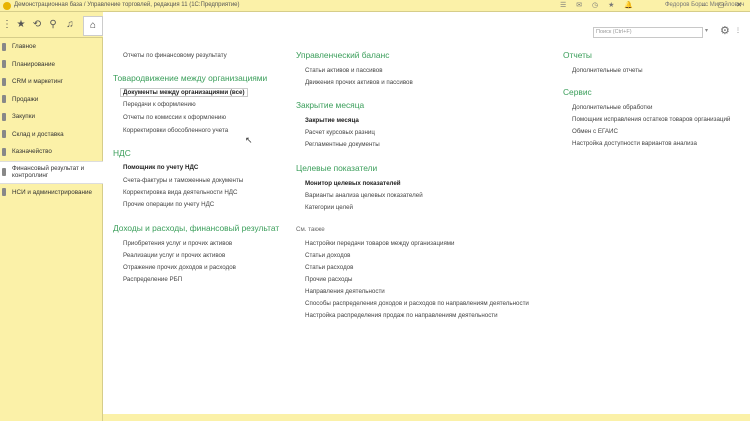 This screenshot has height=421, width=750. I want to click on mouse-cursor-icon: ↖, so click(249, 140).